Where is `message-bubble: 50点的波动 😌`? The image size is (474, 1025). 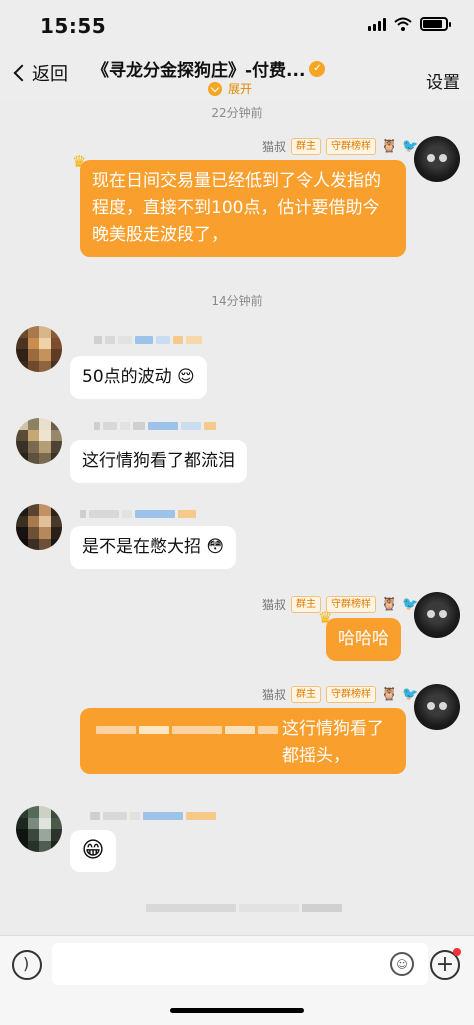
message-bubble: 50点的波动 😌 is located at coordinates (138, 377).